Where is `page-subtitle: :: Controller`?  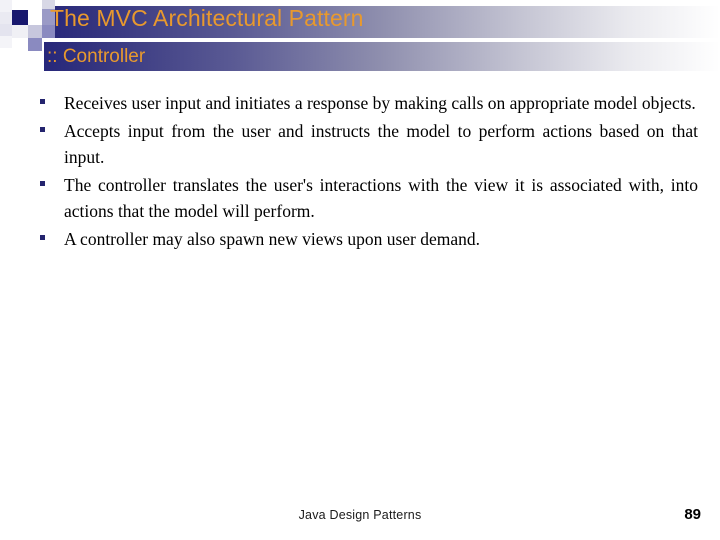
page-subtitle: :: Controller is located at coordinates (96, 56).